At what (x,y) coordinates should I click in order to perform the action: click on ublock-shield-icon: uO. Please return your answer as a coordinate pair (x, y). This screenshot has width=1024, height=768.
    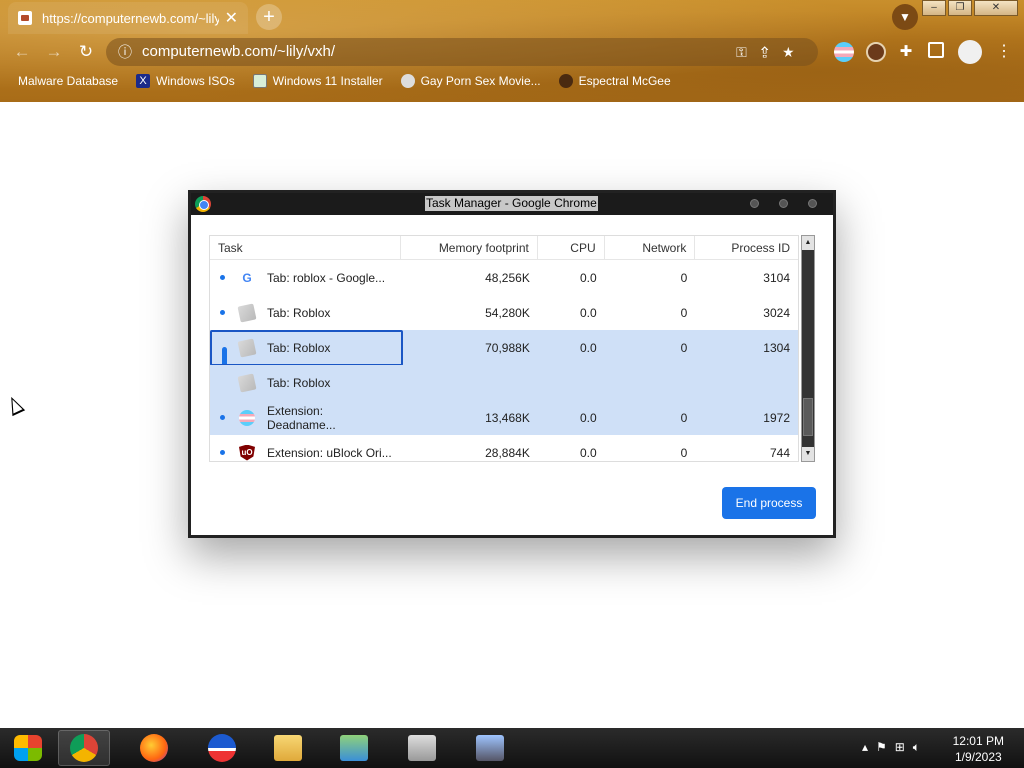
    Looking at the image, I should click on (247, 452).